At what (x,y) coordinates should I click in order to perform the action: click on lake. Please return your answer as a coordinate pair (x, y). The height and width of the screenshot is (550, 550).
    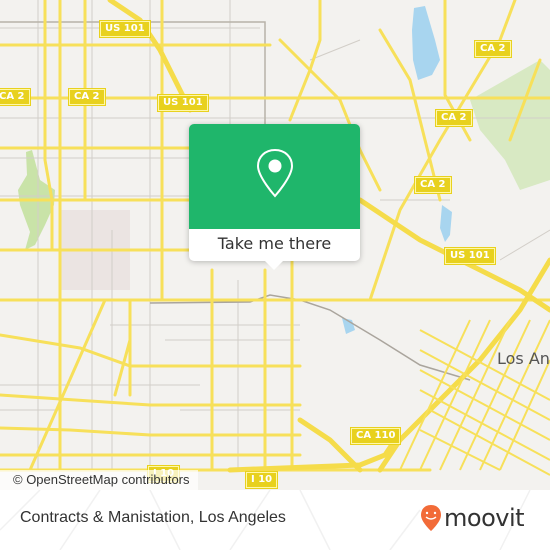
    Looking at the image, I should click on (446, 223).